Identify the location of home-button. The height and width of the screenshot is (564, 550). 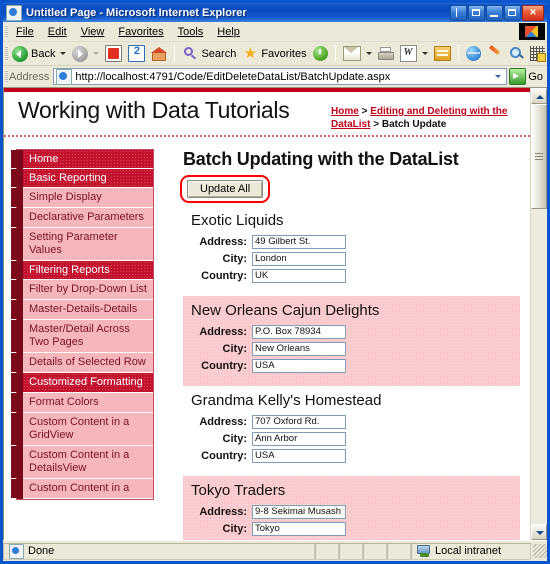
(159, 54).